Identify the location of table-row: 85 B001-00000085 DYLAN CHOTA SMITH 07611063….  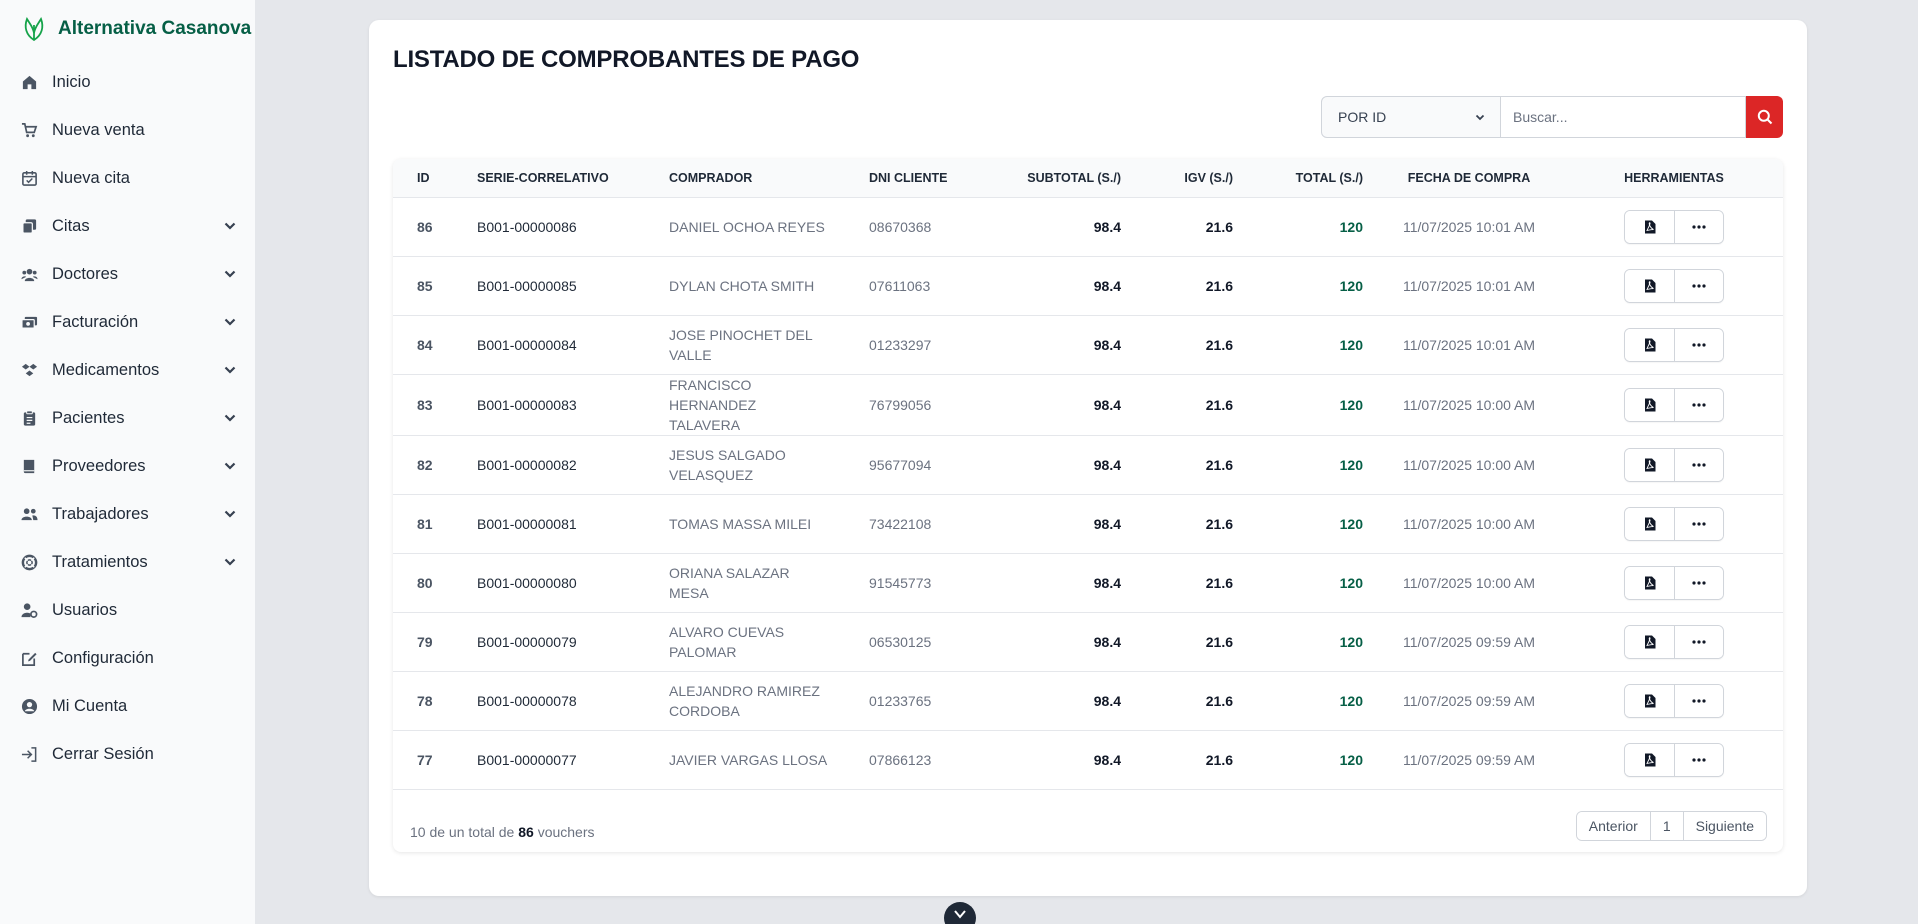
(1088, 285).